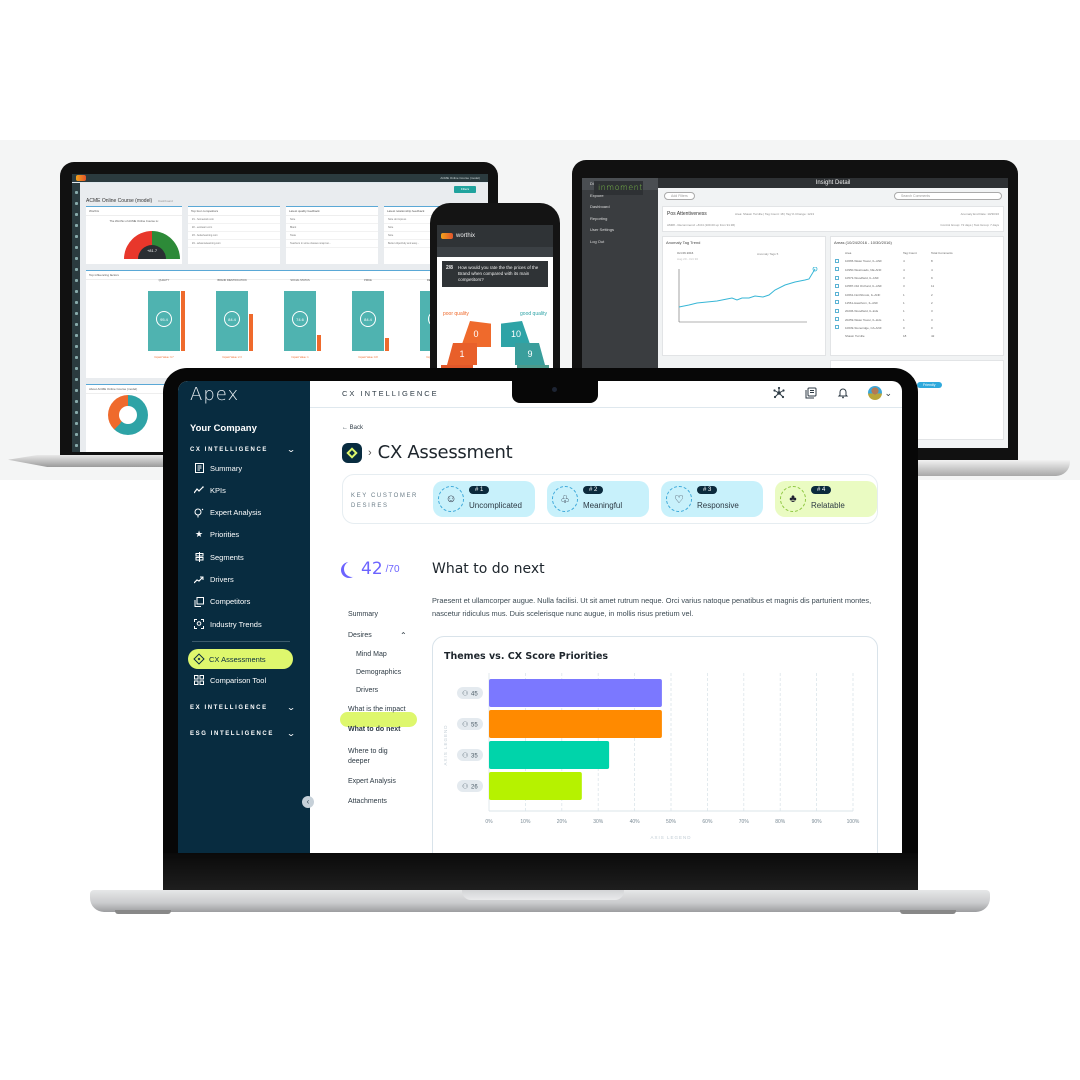 The width and height of the screenshot is (1080, 1080). I want to click on sidebar-item-comparison-tool: Comparison Tool, so click(230, 680).